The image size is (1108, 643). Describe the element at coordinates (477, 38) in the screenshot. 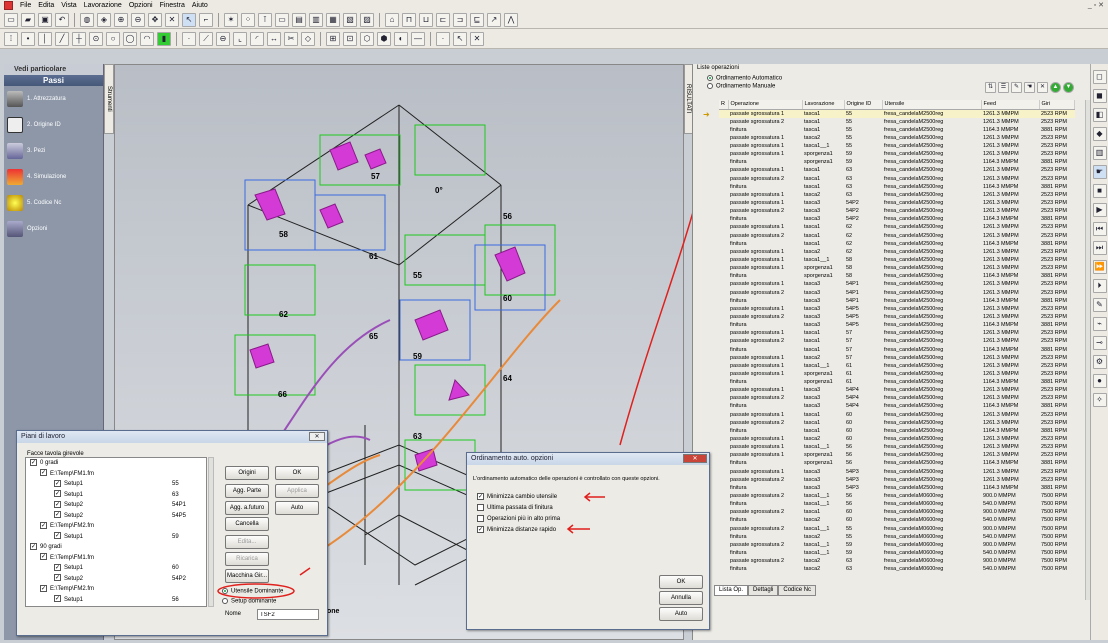

I see `close-tool-icon: ✕` at that location.